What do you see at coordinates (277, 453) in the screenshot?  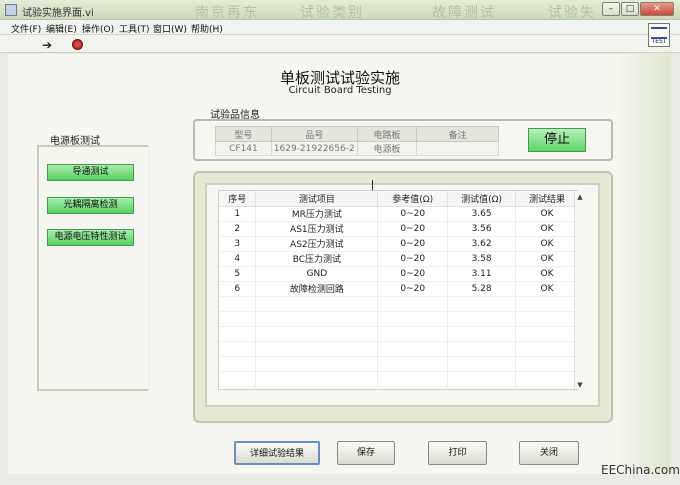 I see `detailed-results-button: 详细试验结果` at bounding box center [277, 453].